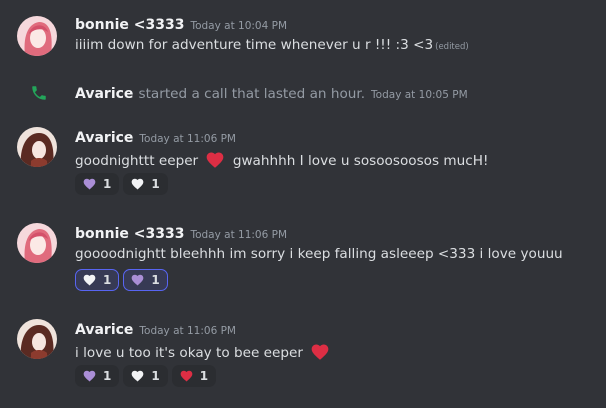  Describe the element at coordinates (252, 94) in the screenshot. I see `call-text: started a call that lasted an hour.` at that location.